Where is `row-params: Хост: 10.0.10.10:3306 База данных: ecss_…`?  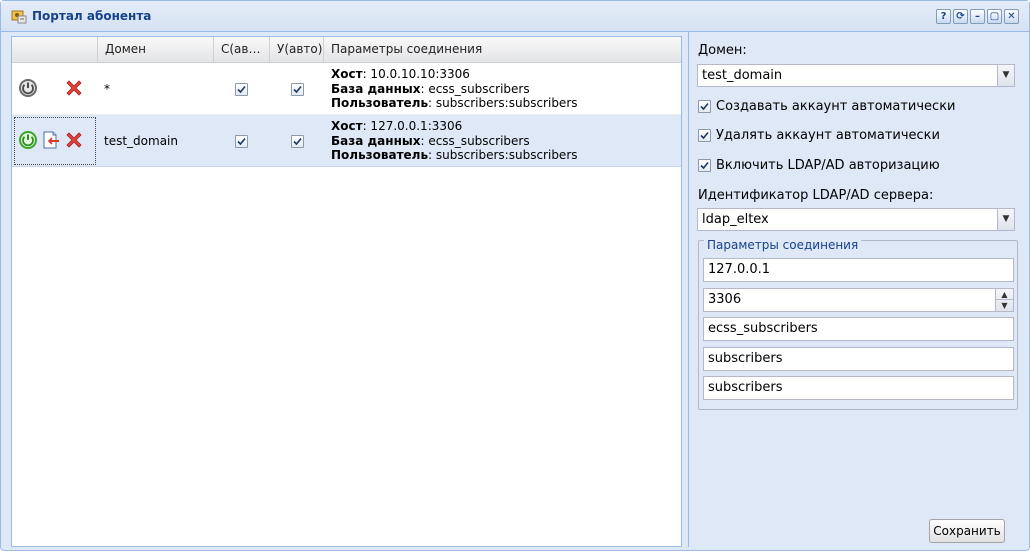 row-params: Хост: 10.0.10.10:3306 База данных: ecss_… is located at coordinates (502, 89).